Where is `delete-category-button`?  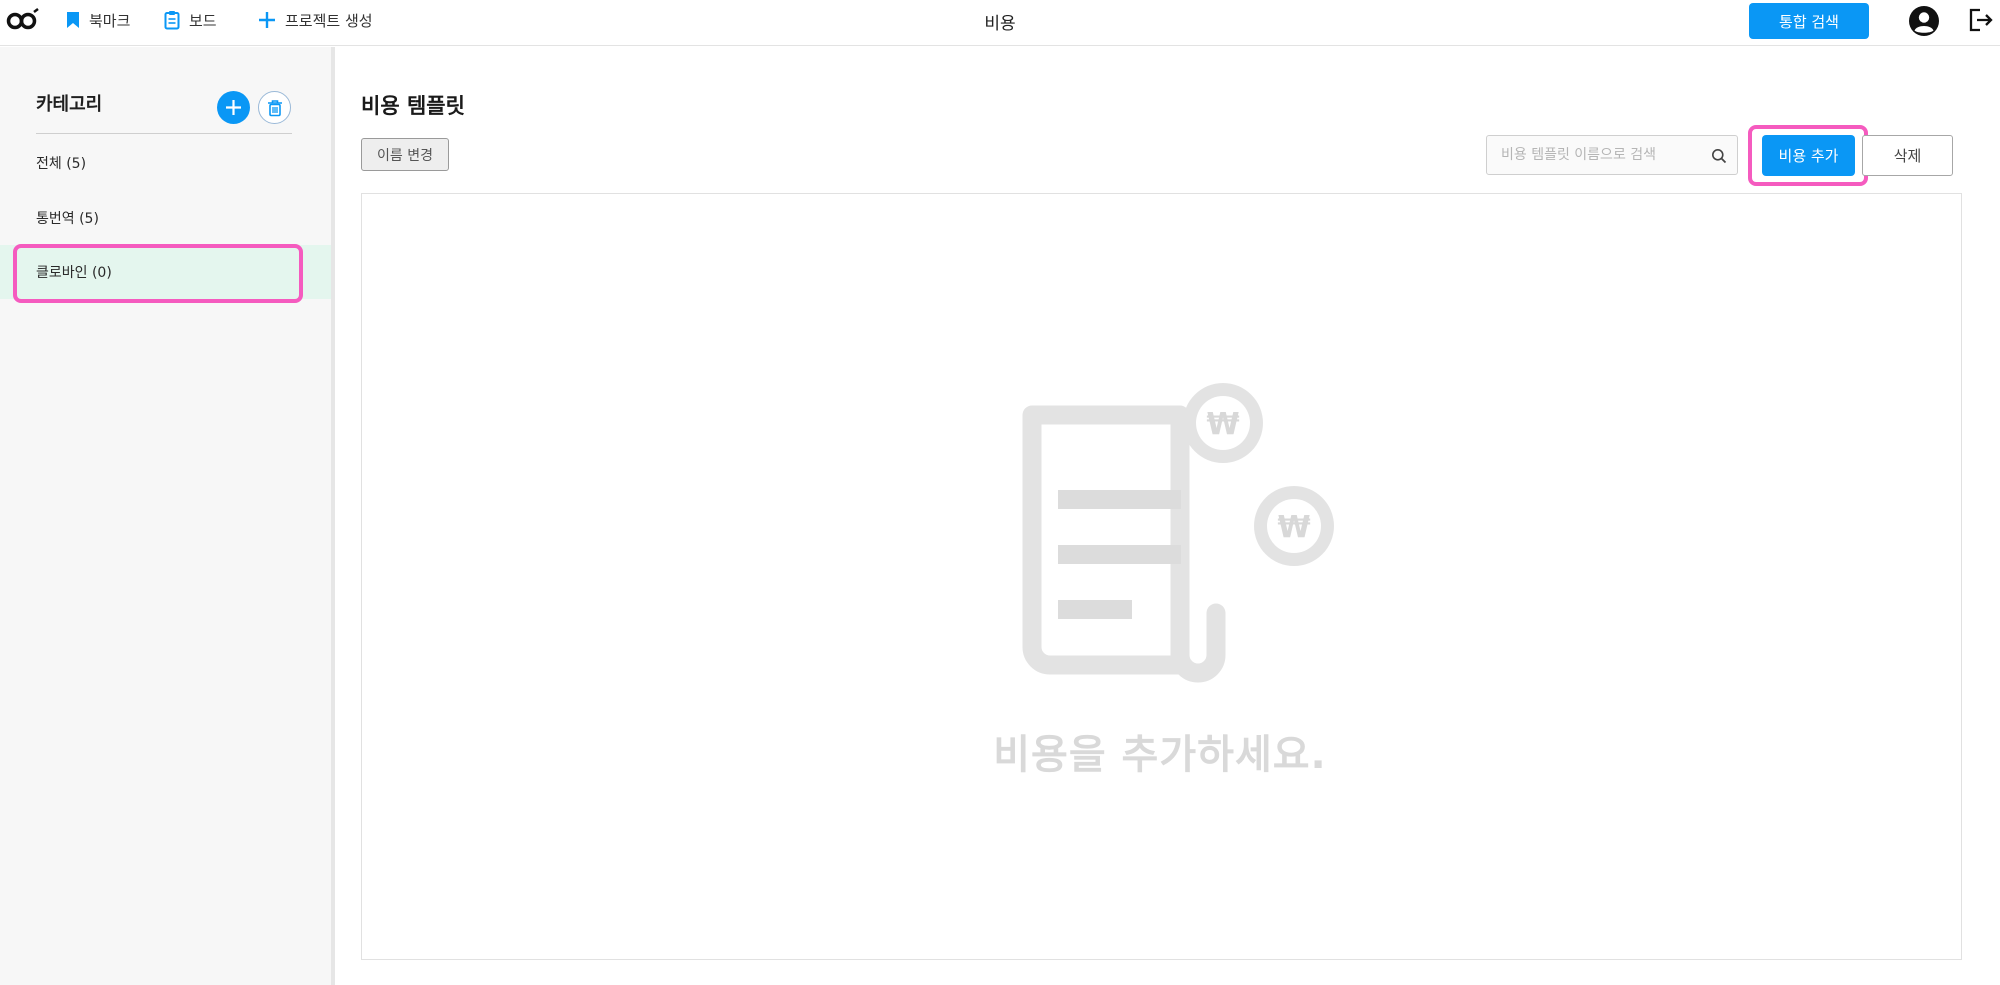
delete-category-button is located at coordinates (274, 107).